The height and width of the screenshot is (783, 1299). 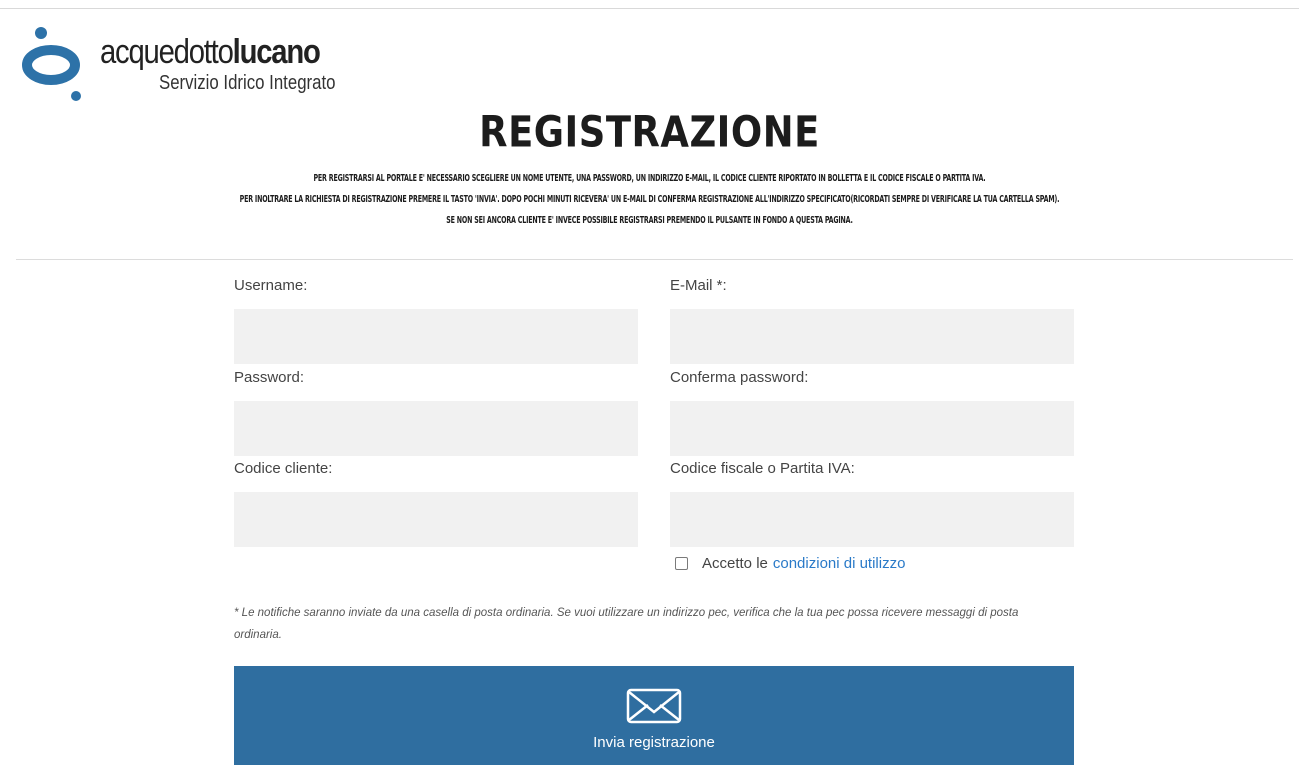 I want to click on terms-row: Accetto le condizioni di utilizzo, so click(x=790, y=563).